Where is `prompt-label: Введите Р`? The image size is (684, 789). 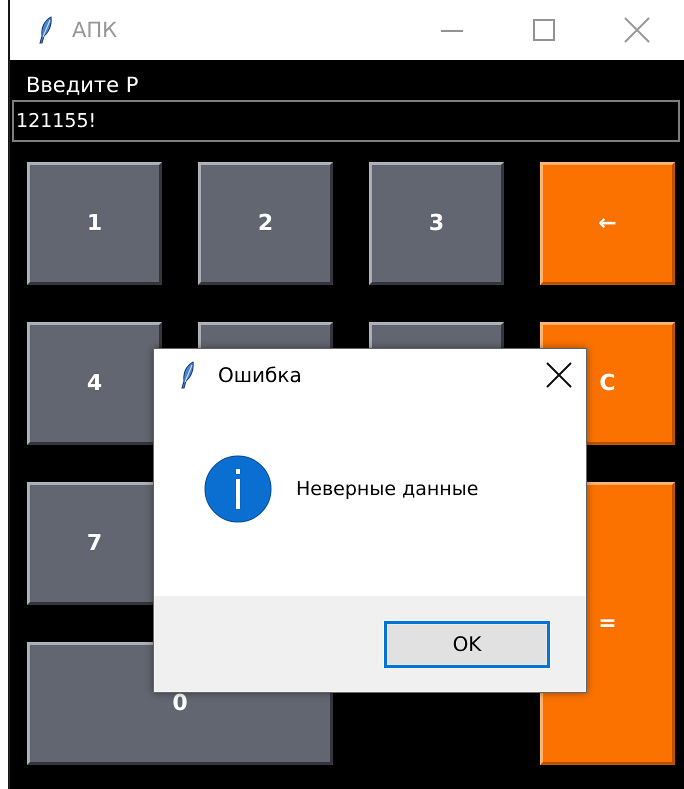
prompt-label: Введите Р is located at coordinates (82, 85).